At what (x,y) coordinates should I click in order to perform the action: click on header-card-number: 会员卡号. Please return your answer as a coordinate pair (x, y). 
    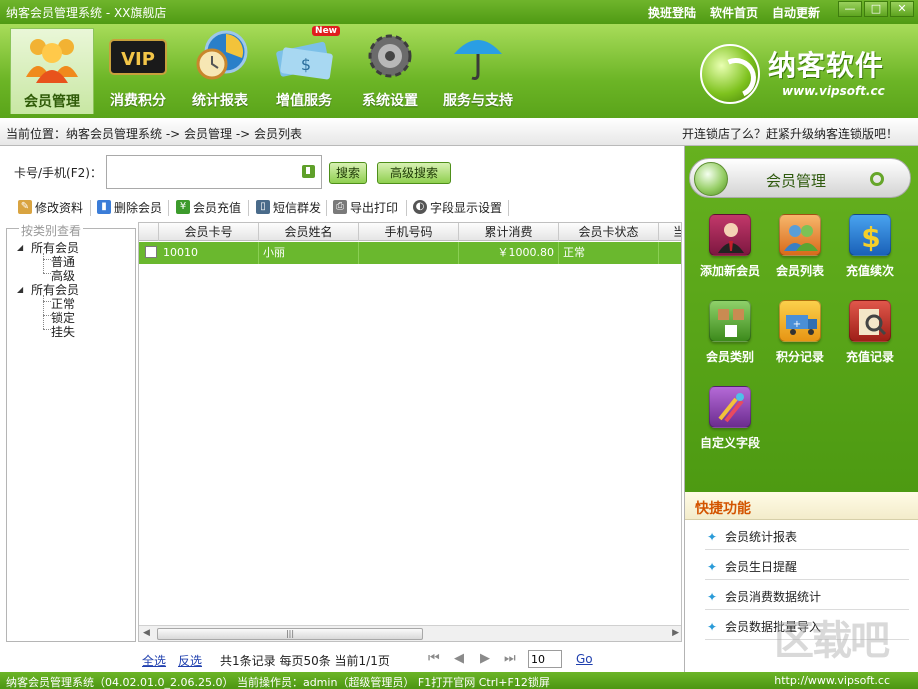
    Looking at the image, I should click on (209, 232).